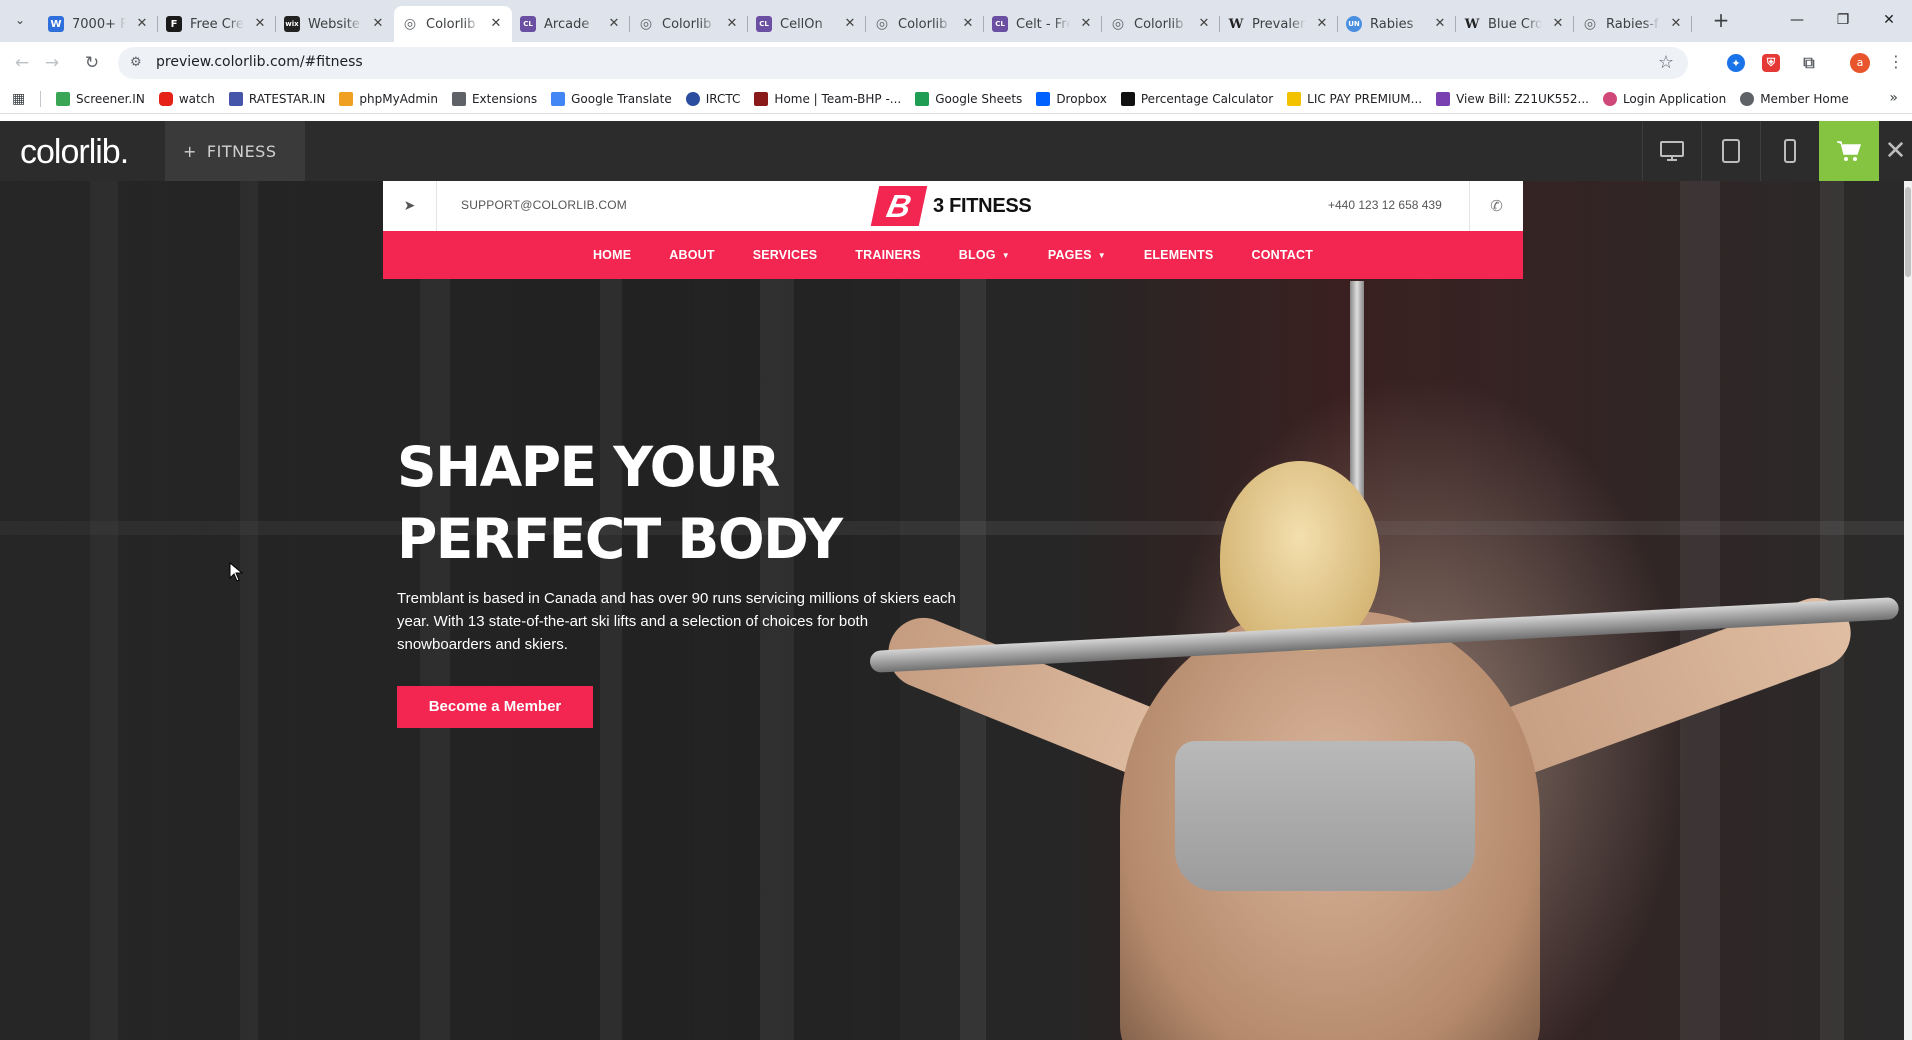  I want to click on profile-avatar: a, so click(1860, 63).